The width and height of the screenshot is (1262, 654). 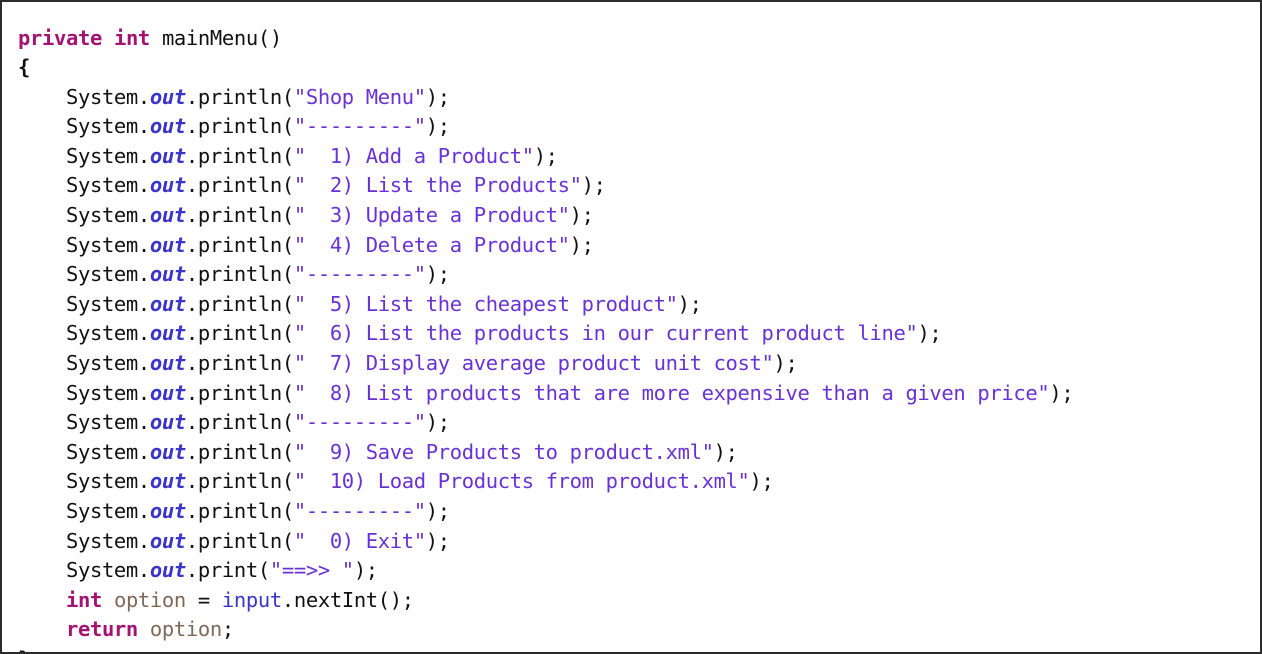 What do you see at coordinates (437, 185) in the screenshot?
I see `code-token-string: " 2) List the Products"` at bounding box center [437, 185].